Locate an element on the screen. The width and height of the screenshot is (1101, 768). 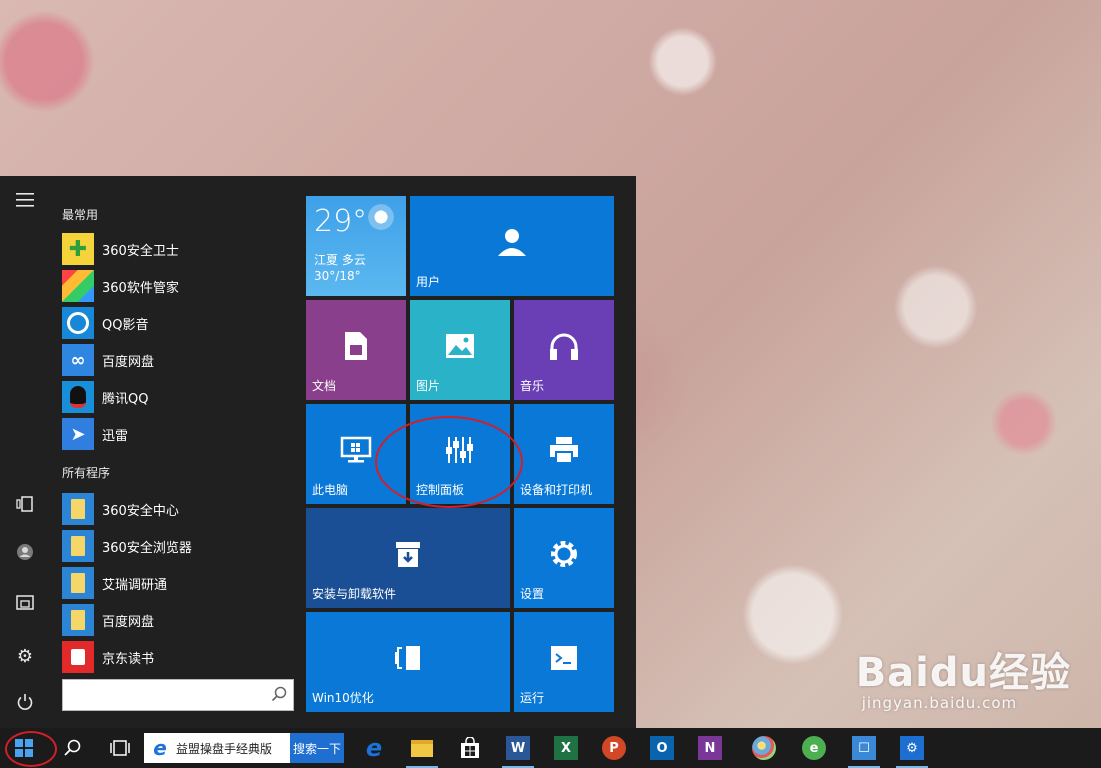
tile-pictures: 图片 is located at coordinates (460, 350).